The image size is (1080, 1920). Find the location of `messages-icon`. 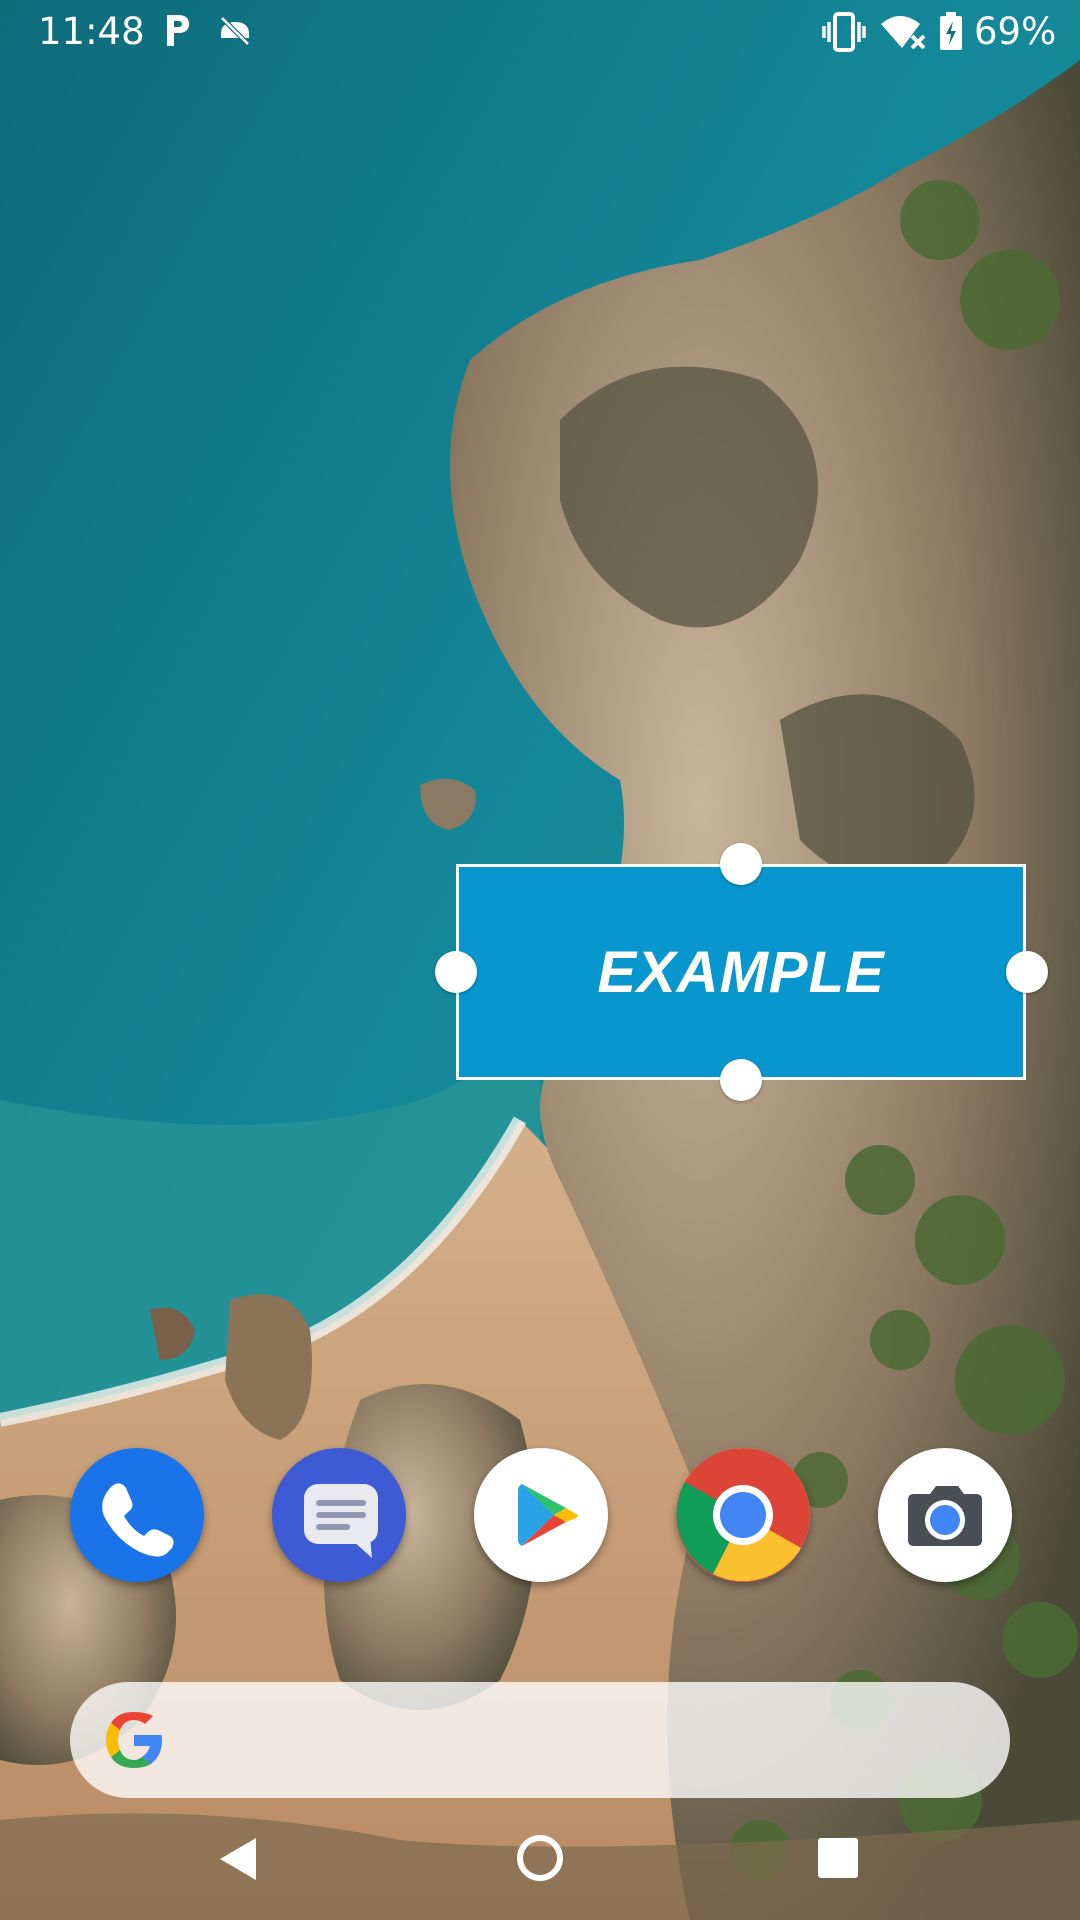

messages-icon is located at coordinates (339, 1515).